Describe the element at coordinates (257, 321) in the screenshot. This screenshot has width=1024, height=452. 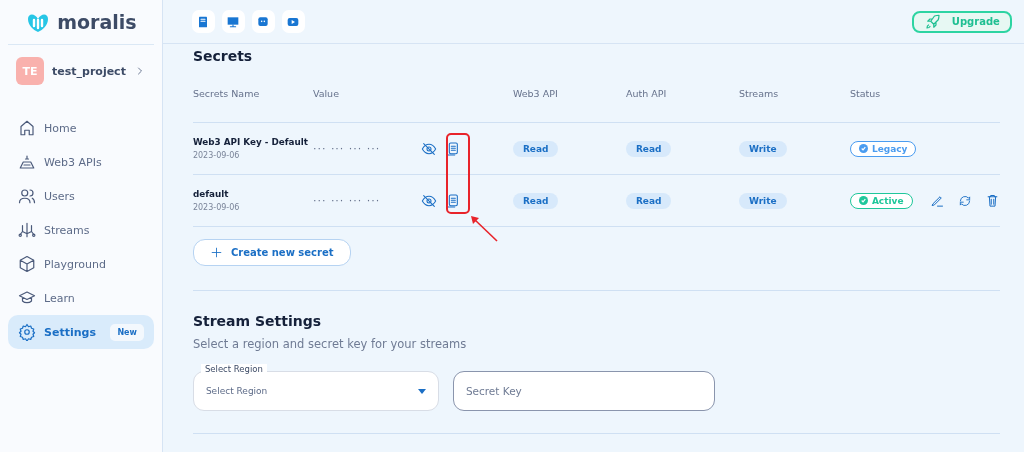
I see `section-title: Stream Settings` at that location.